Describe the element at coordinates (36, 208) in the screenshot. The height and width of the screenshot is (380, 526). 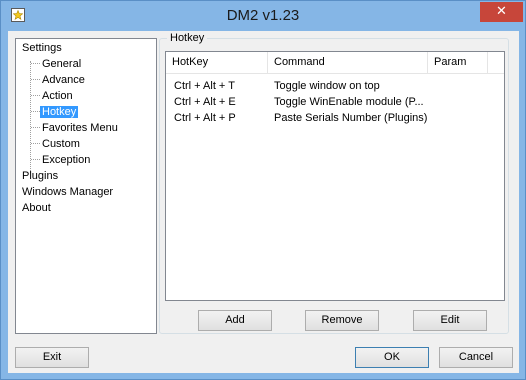
I see `tree-item-about: About` at that location.